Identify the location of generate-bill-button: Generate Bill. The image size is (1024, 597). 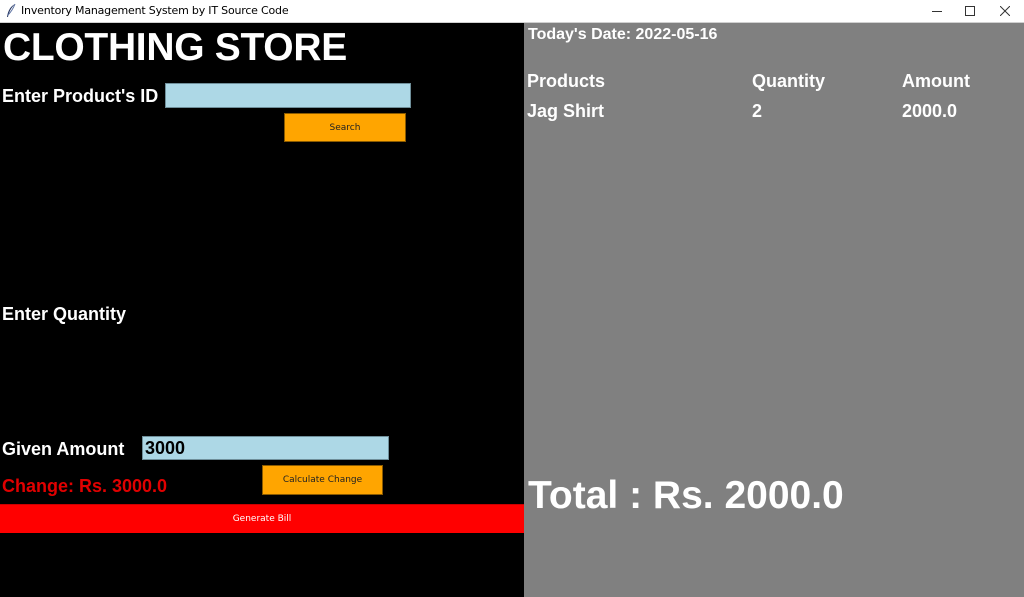
(262, 518).